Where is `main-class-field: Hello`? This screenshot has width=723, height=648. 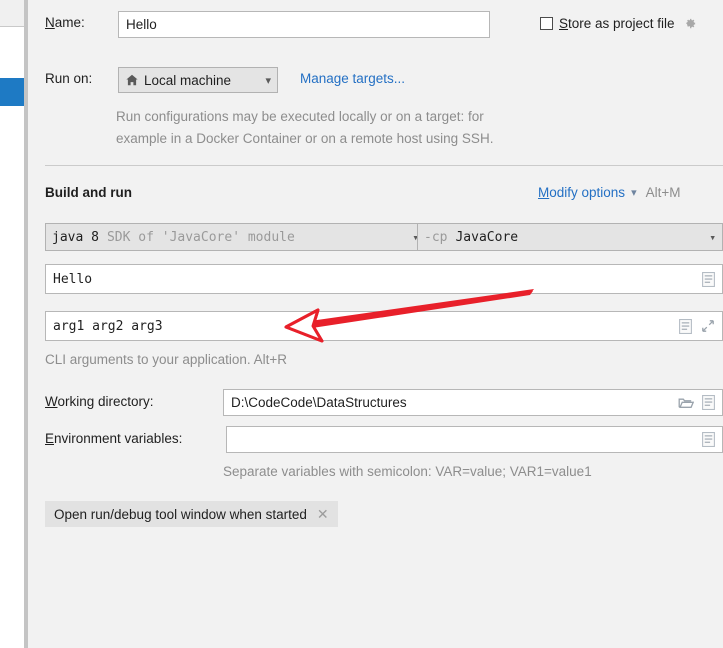 main-class-field: Hello is located at coordinates (384, 279).